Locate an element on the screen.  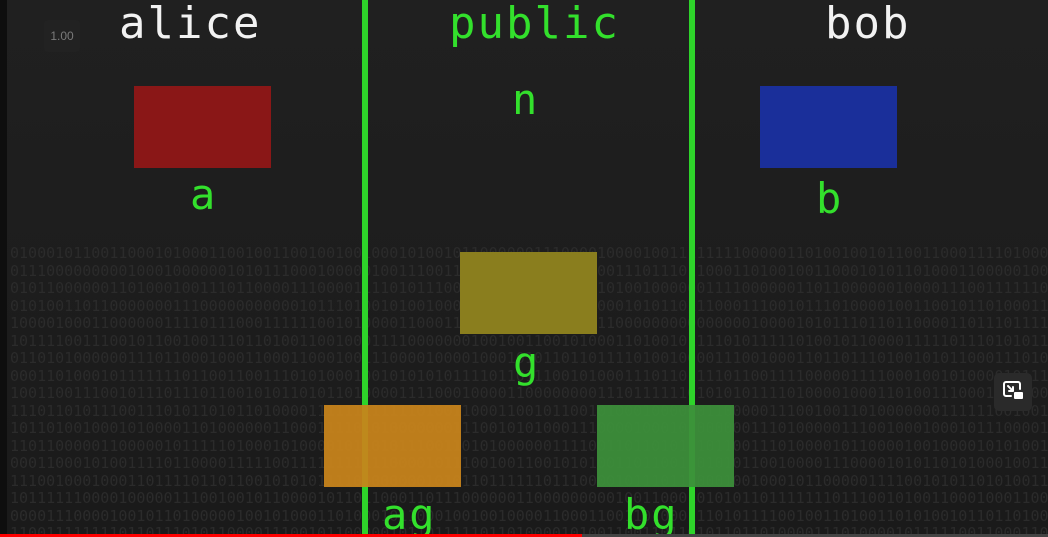
bob-heading: bob is located at coordinates (868, 24).